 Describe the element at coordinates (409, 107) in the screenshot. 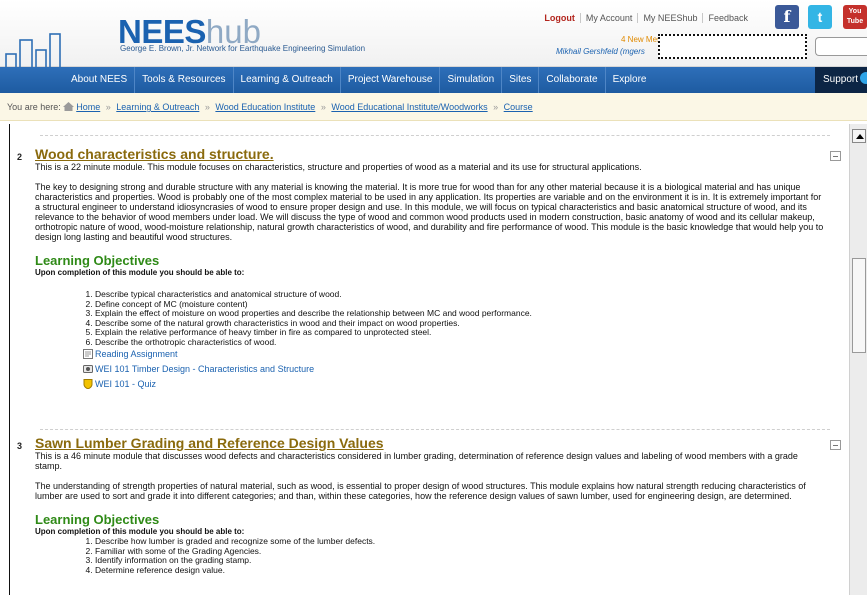

I see `breadcrumb-woodworks: Wood Educational Institute/Woodworks` at that location.